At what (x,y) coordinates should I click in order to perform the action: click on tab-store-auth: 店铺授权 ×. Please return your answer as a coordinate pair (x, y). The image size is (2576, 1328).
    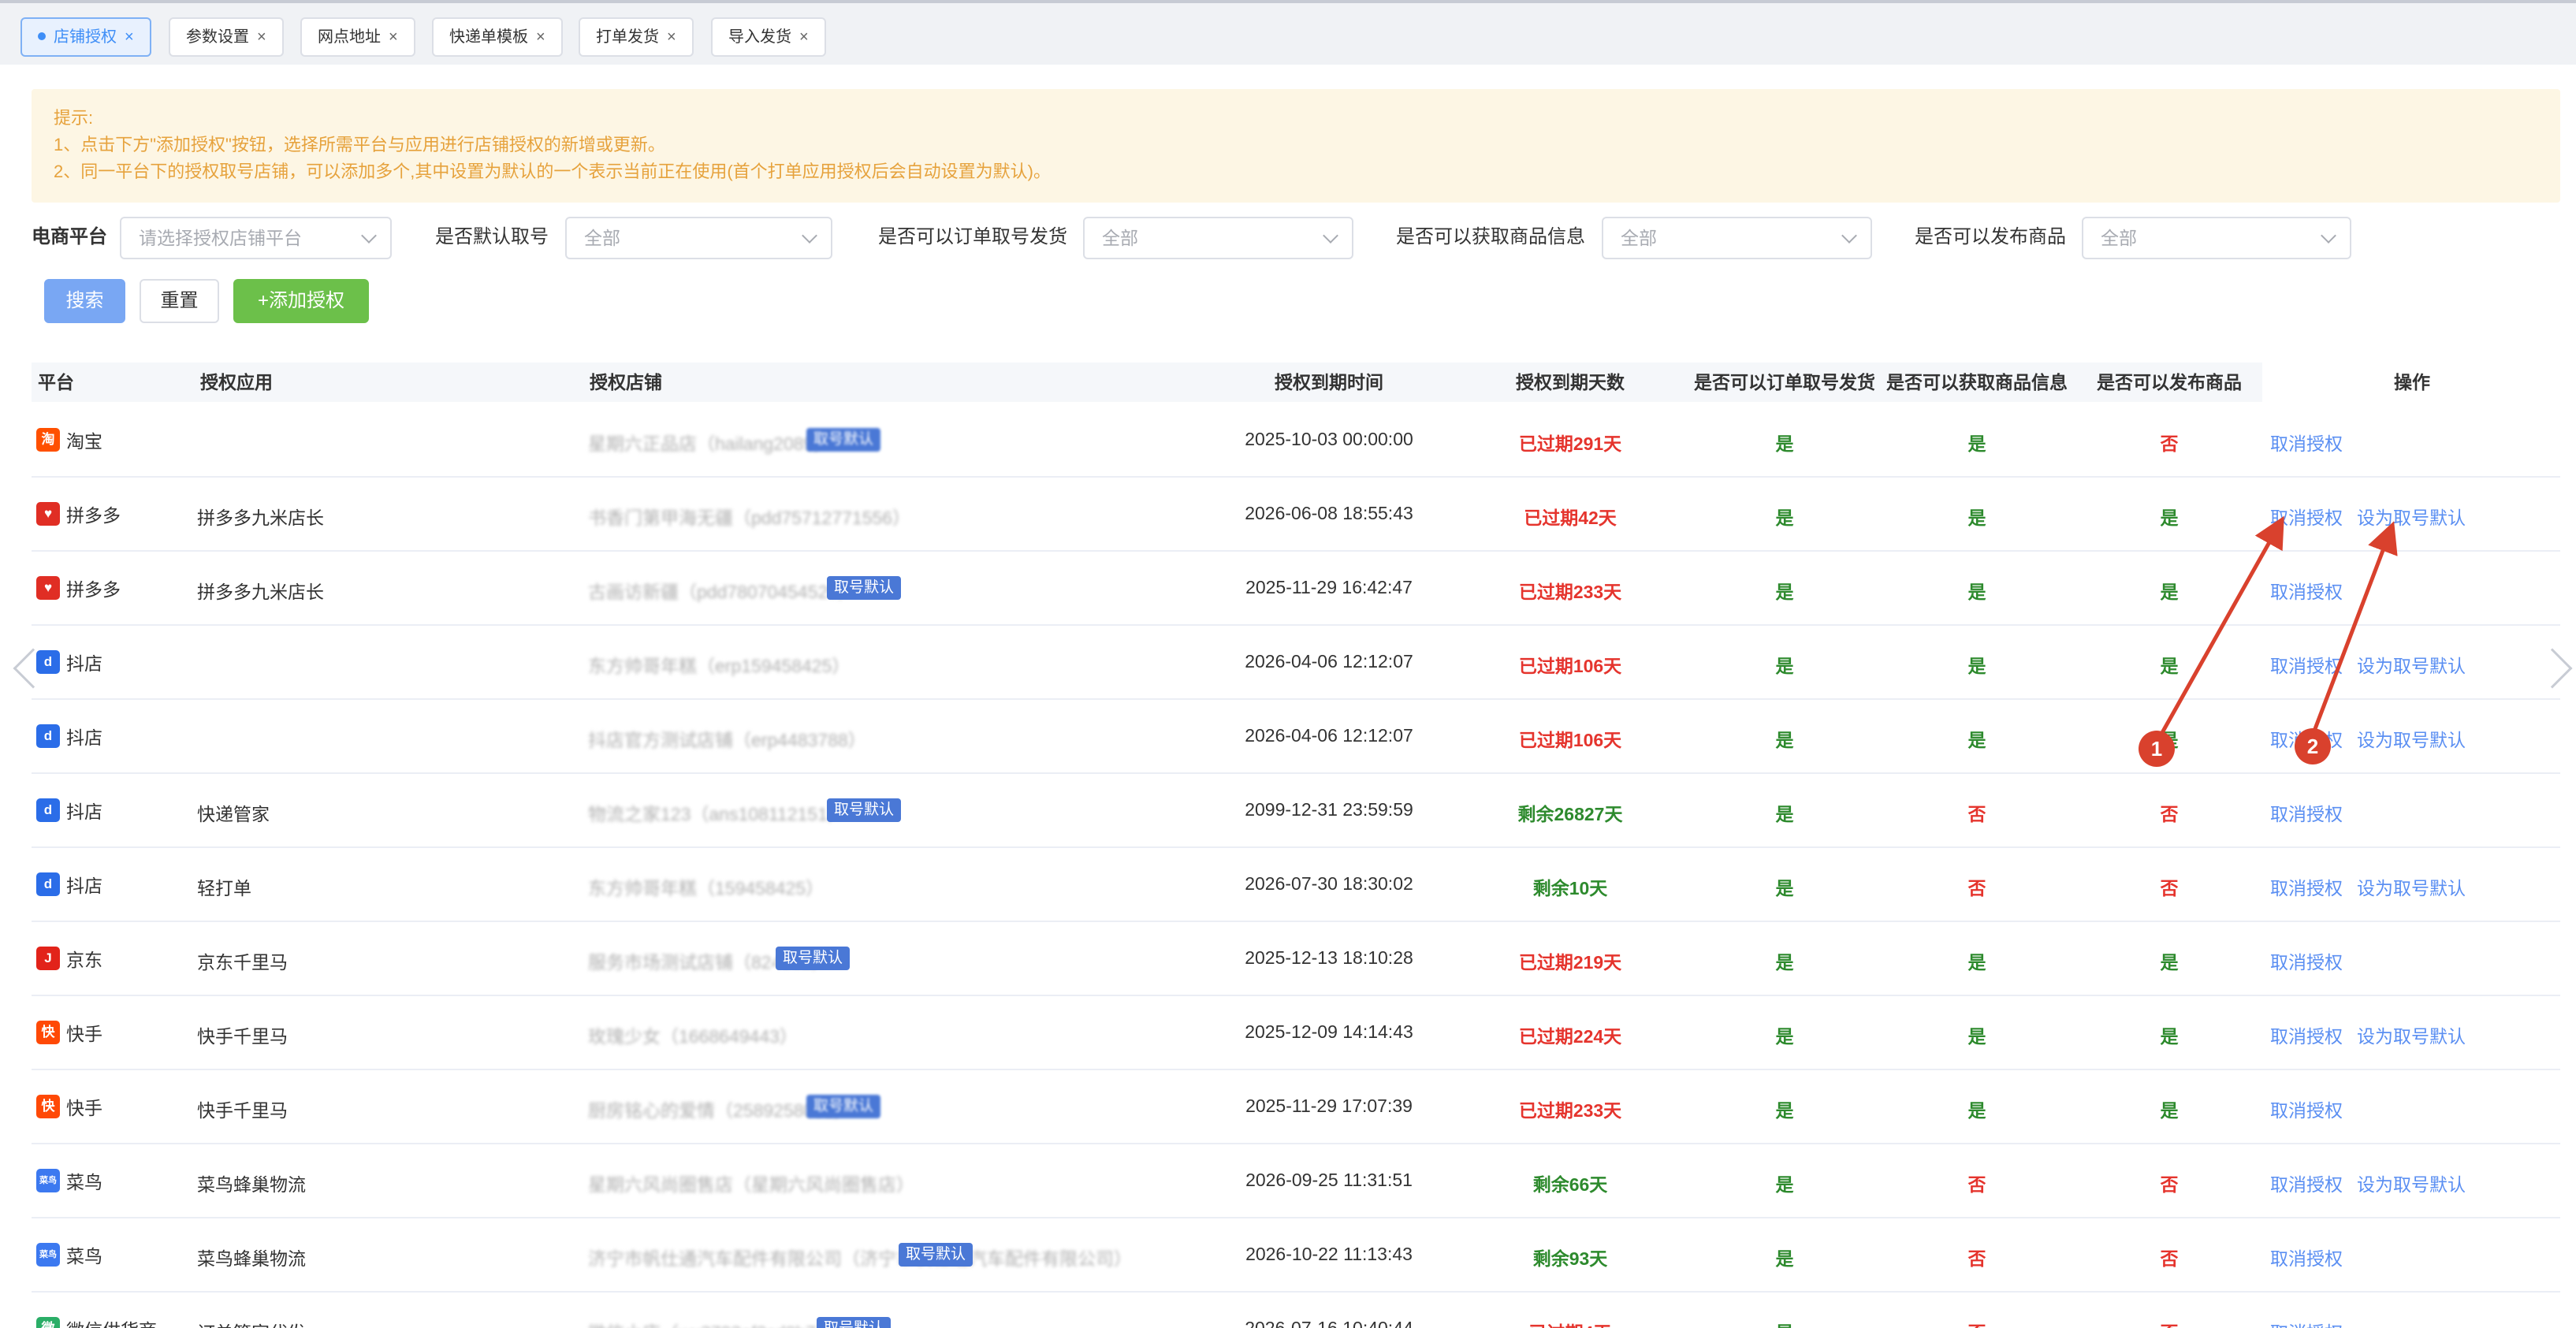
    Looking at the image, I should click on (85, 37).